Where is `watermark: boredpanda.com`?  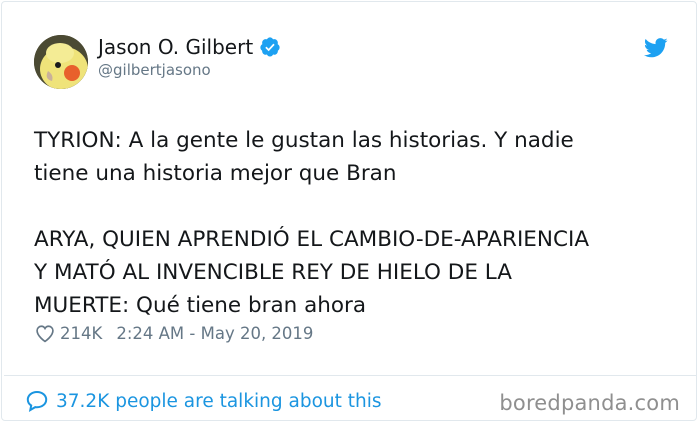 watermark: boredpanda.com is located at coordinates (589, 403).